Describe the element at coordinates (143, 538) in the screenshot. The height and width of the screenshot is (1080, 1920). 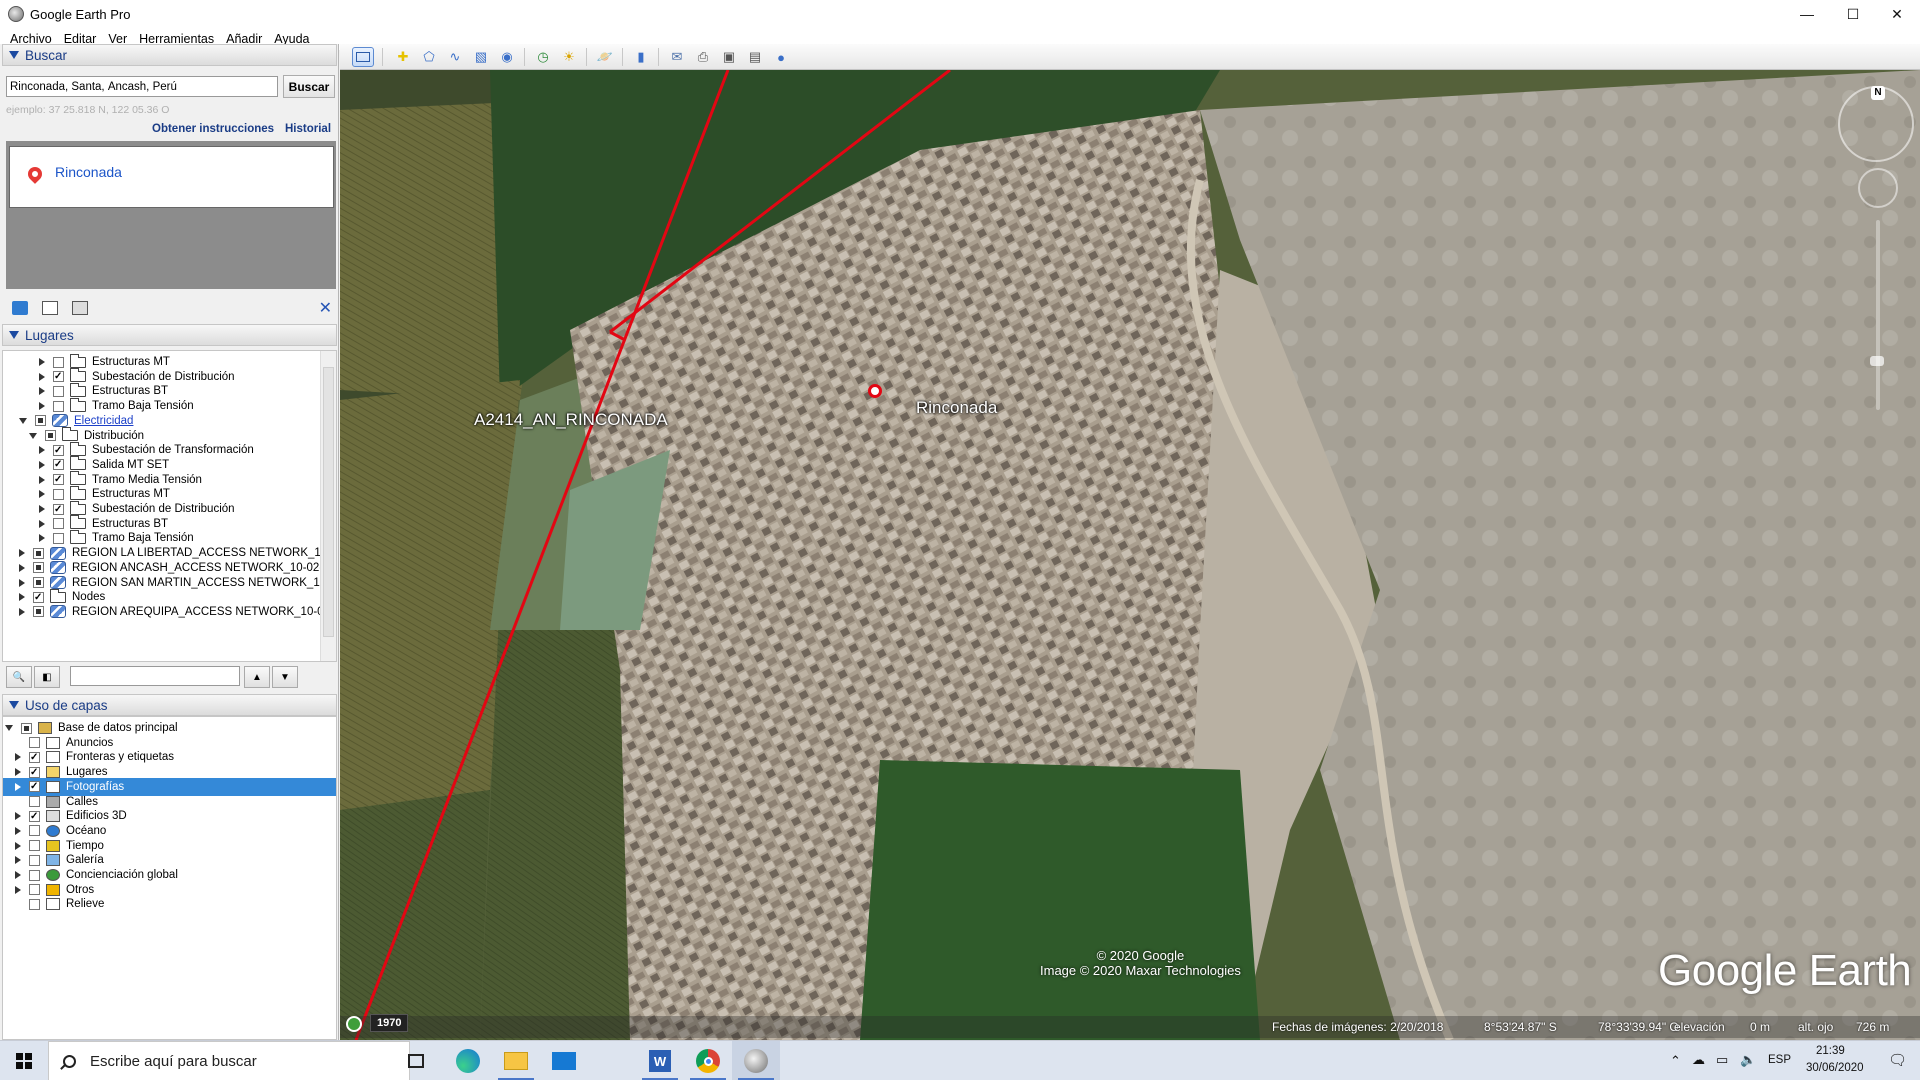
I see `places-tree-label: Tramo Baja Tensión` at that location.